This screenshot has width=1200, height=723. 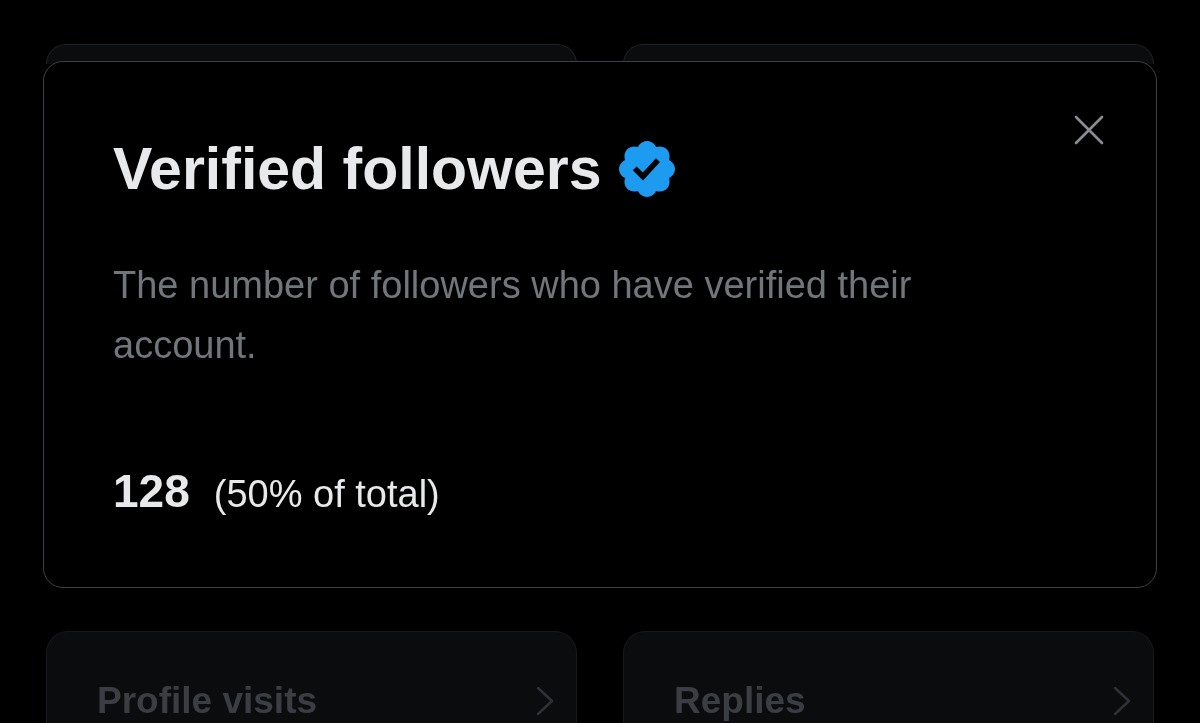 I want to click on close-button, so click(x=1089, y=130).